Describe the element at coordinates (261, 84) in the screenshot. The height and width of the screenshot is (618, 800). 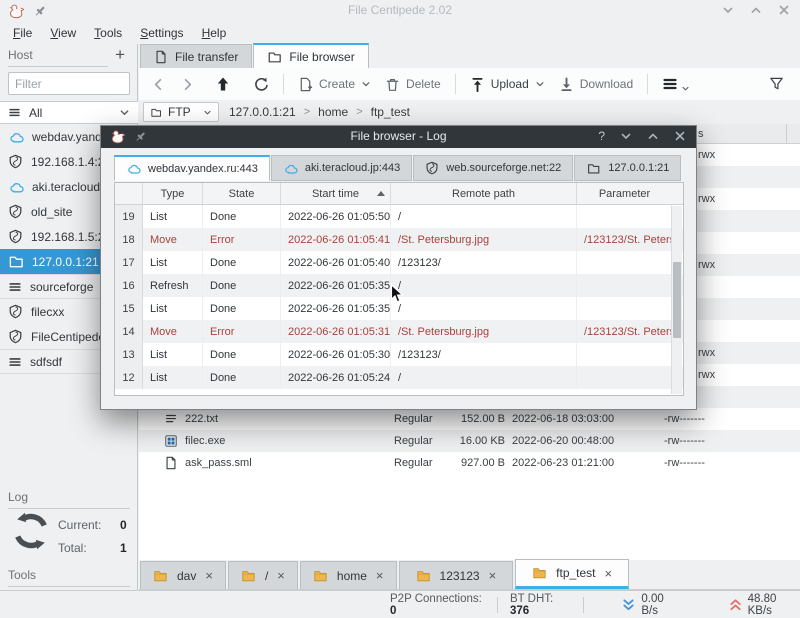
I see `refresh-button` at that location.